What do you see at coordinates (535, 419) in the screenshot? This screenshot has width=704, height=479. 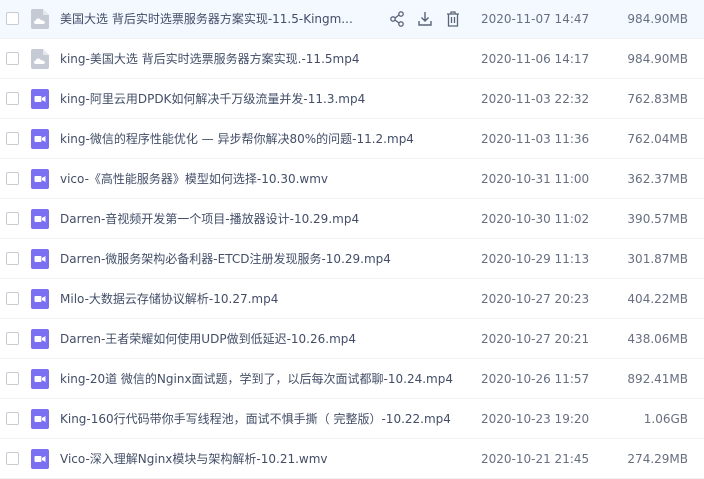 I see `file-date: 2020-10-23 19:20` at bounding box center [535, 419].